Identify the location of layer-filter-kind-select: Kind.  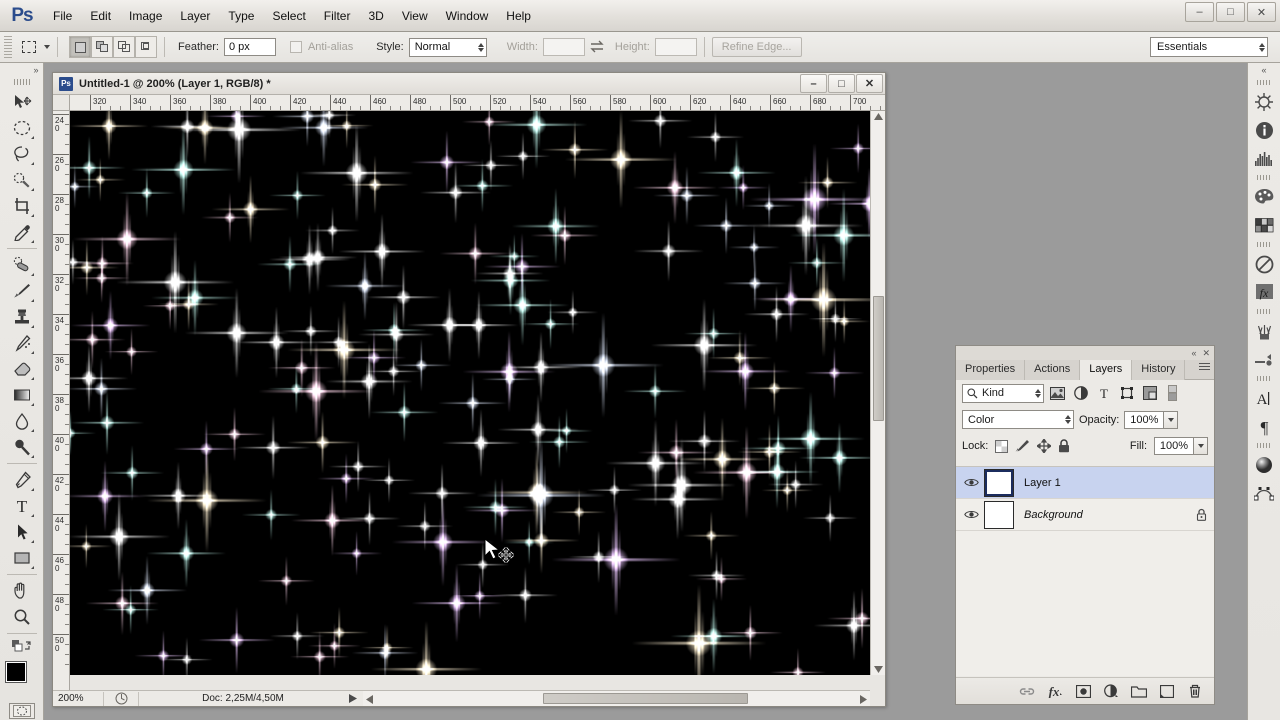
(1003, 393).